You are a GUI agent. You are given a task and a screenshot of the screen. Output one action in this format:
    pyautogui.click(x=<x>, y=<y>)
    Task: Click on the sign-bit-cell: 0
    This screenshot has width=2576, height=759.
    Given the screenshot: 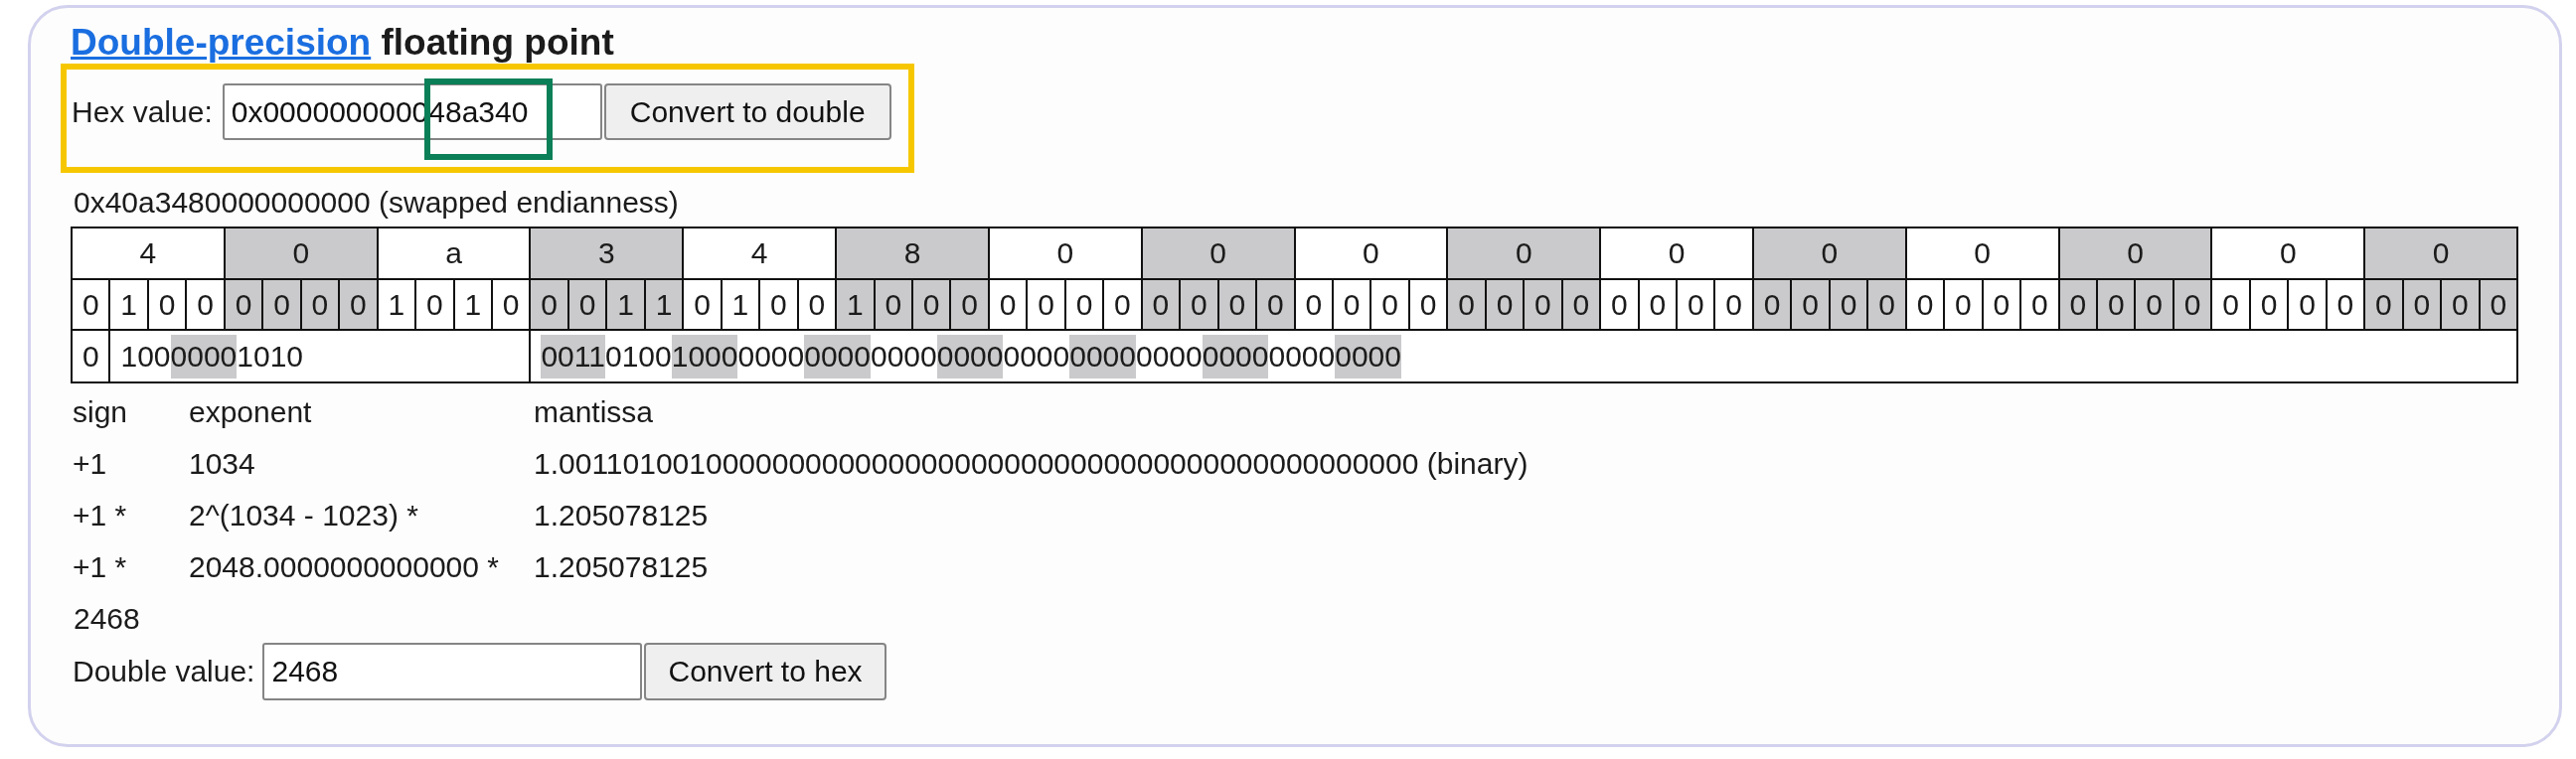 What is the action you would take?
    pyautogui.click(x=91, y=356)
    